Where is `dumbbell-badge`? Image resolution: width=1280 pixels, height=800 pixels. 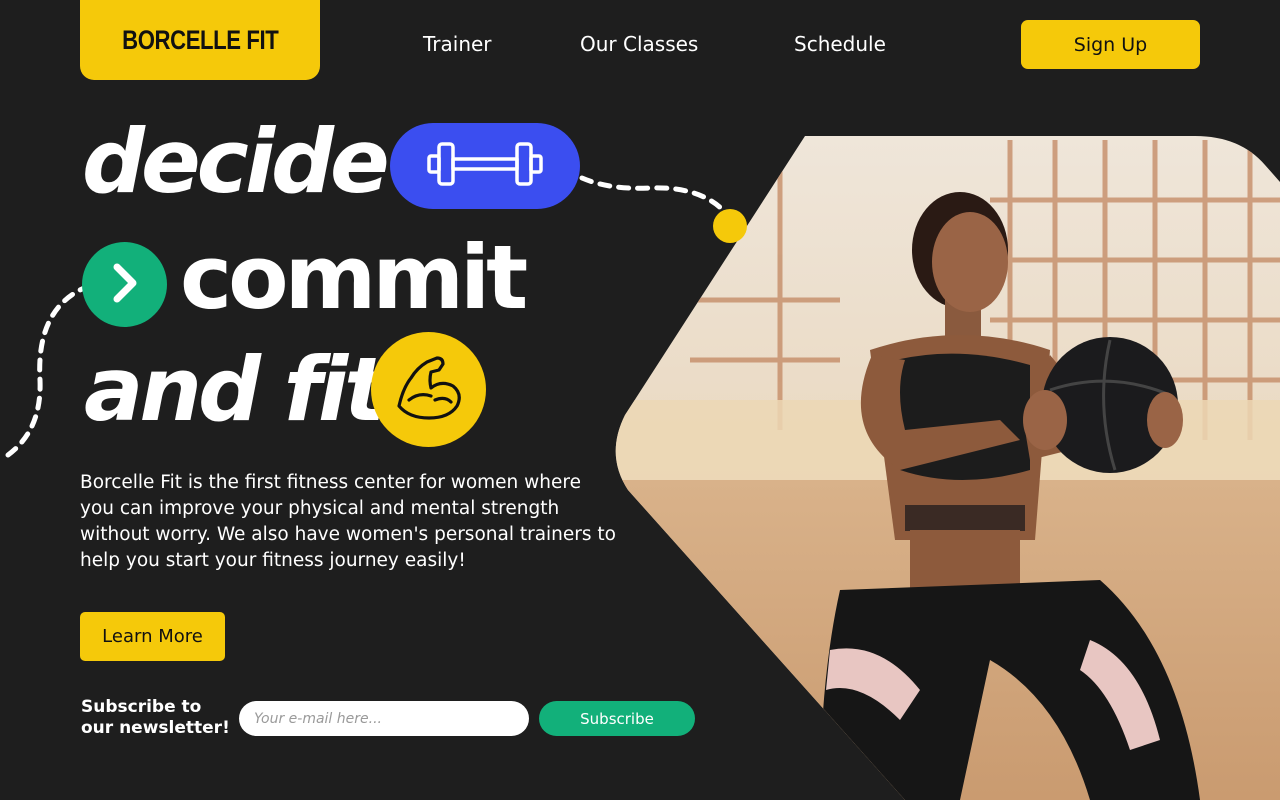
dumbbell-badge is located at coordinates (485, 166).